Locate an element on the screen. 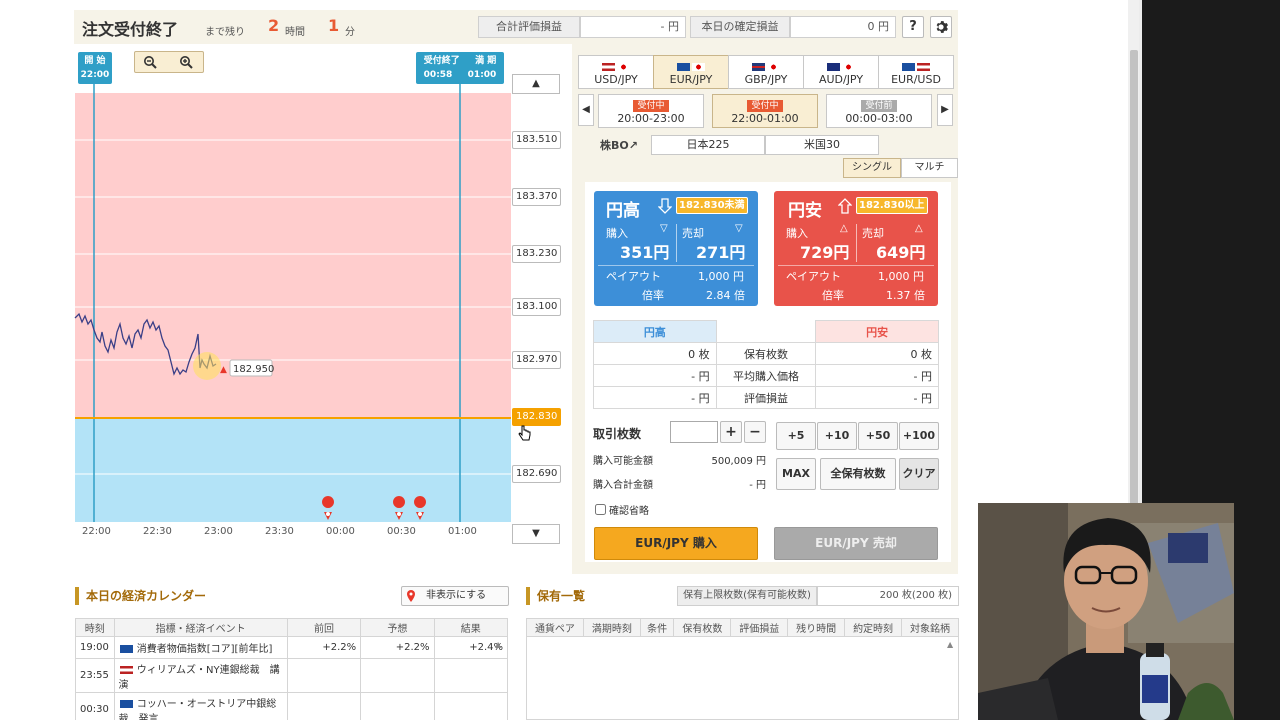 The height and width of the screenshot is (720, 1280). calendar-prev is located at coordinates (324, 706).